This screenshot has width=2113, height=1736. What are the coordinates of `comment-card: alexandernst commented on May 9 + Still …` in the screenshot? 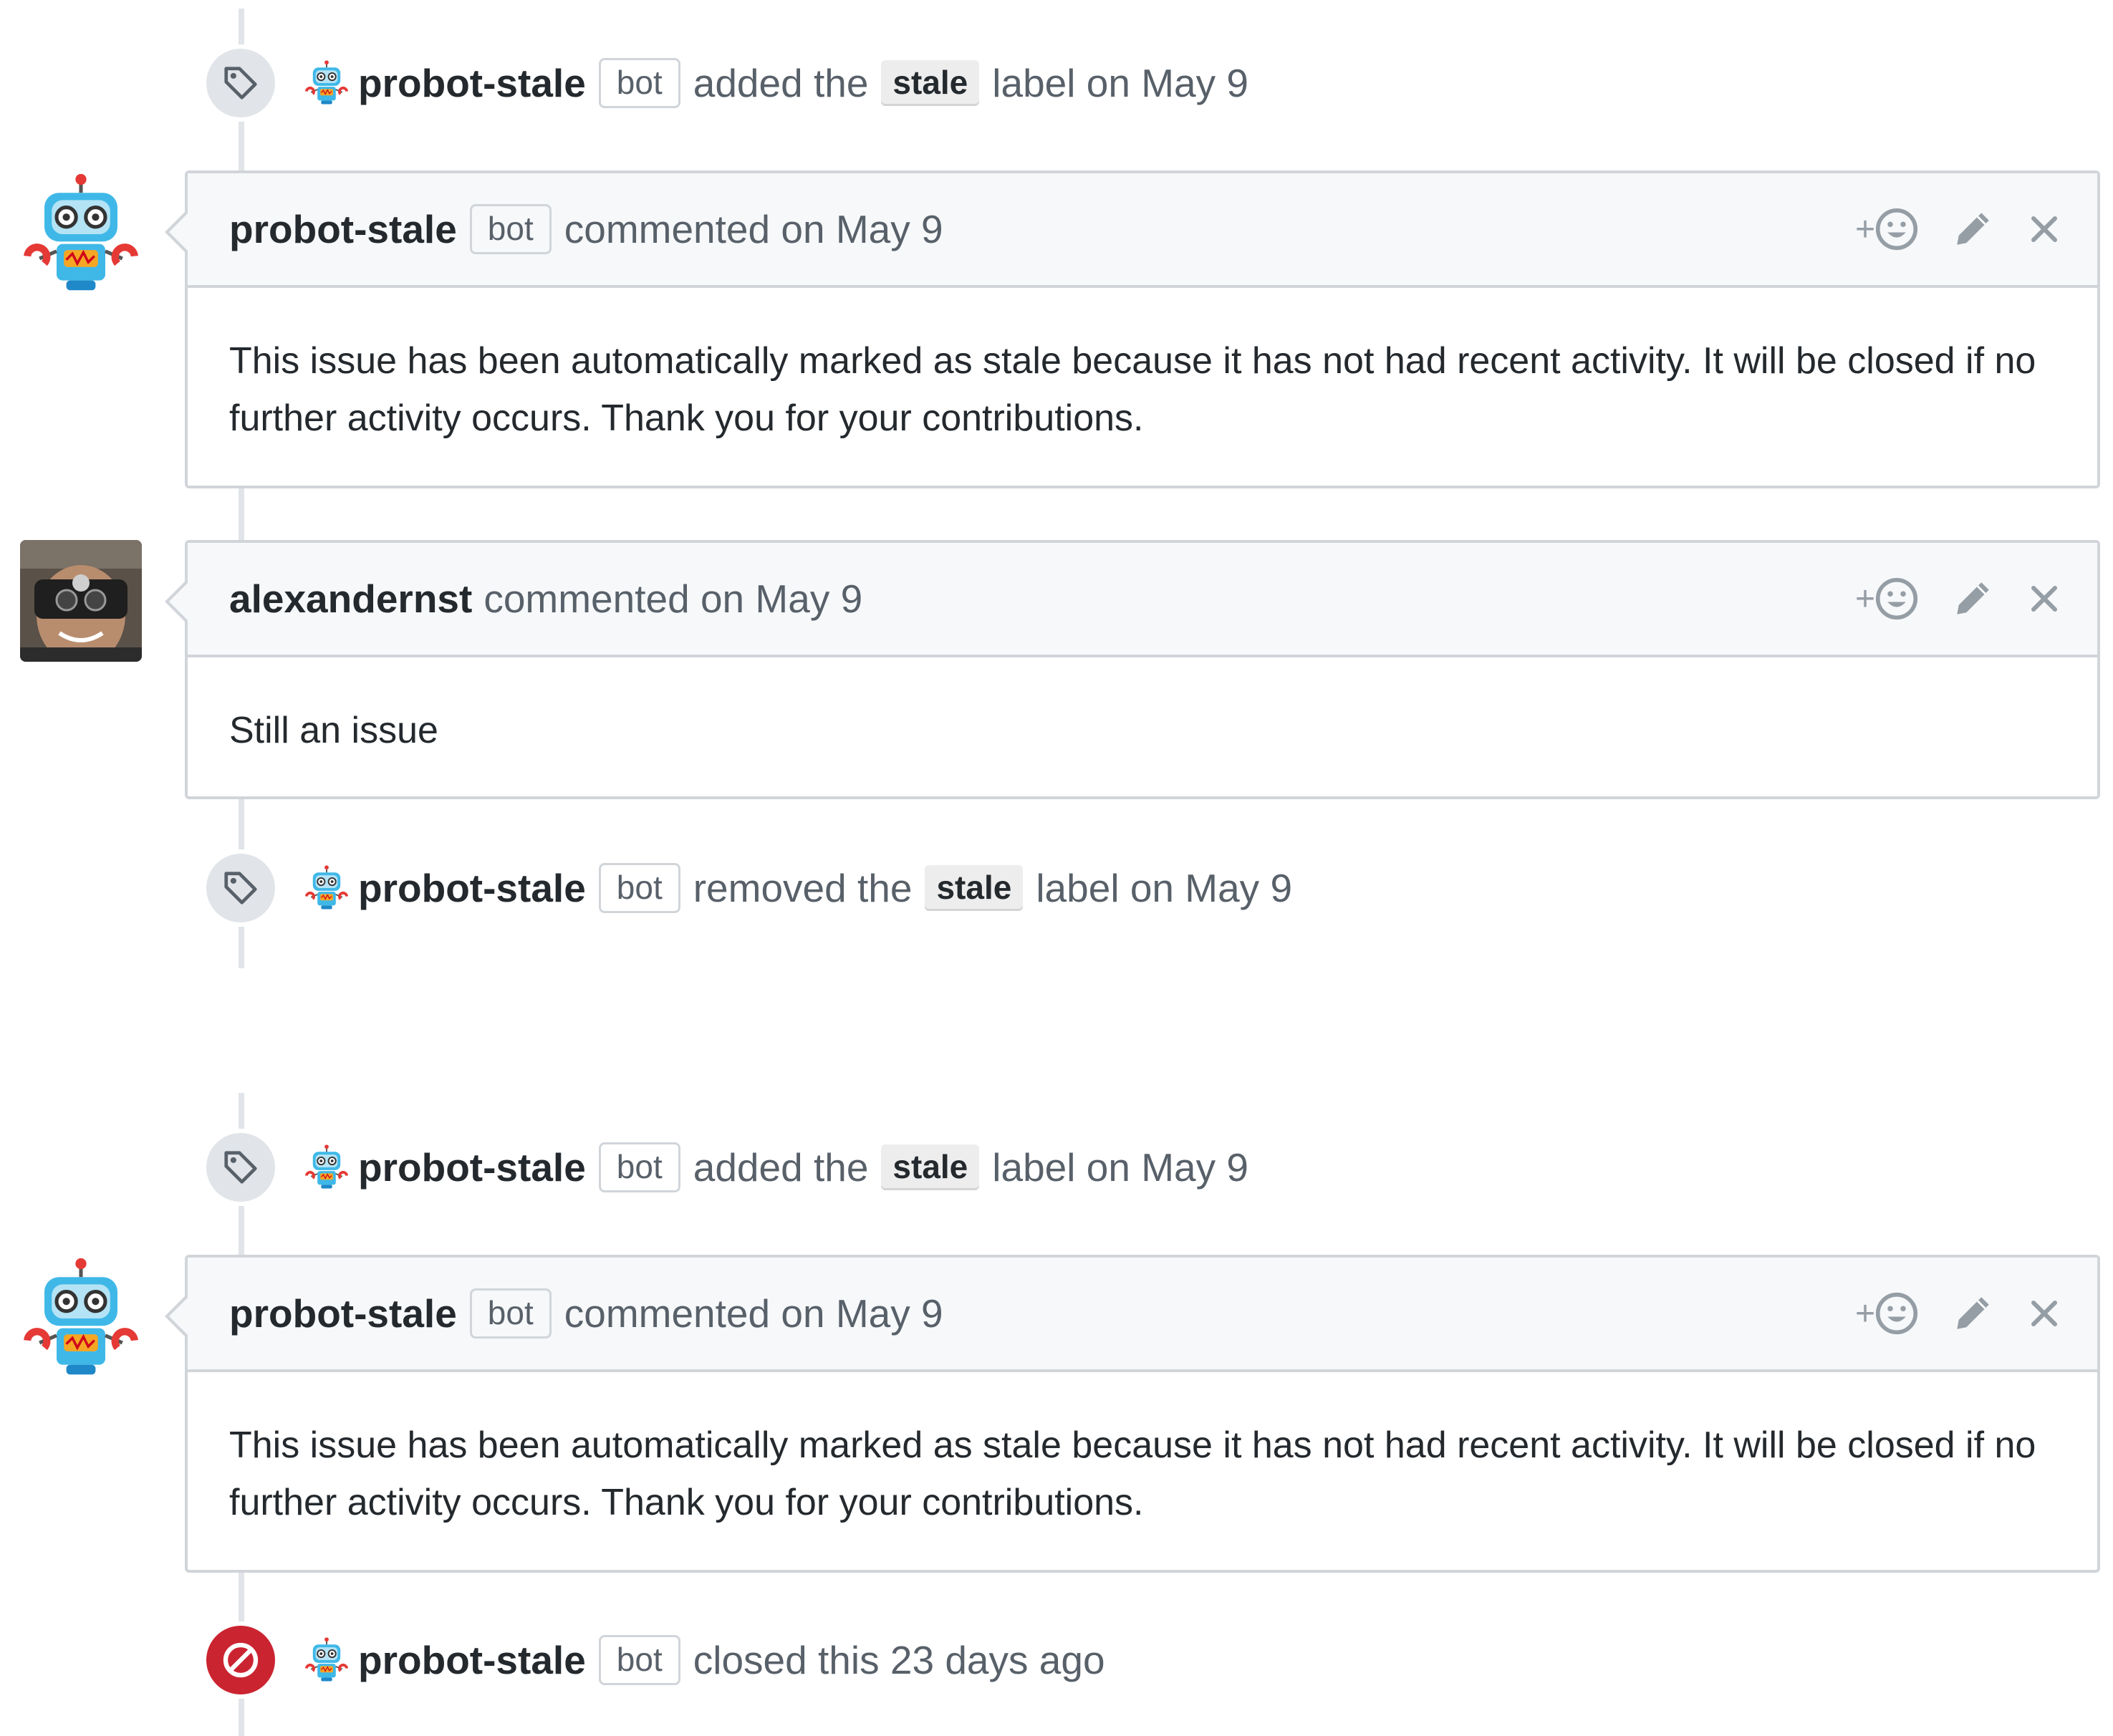 It's located at (1132, 669).